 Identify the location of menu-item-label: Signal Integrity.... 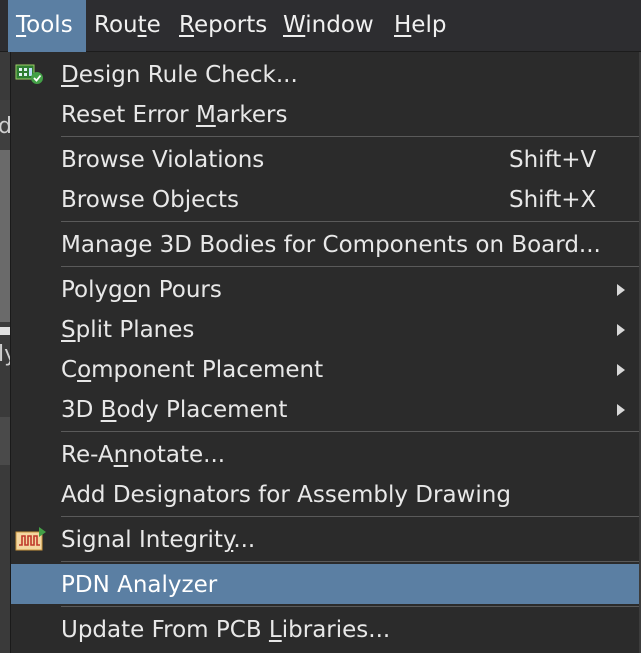
(158, 539).